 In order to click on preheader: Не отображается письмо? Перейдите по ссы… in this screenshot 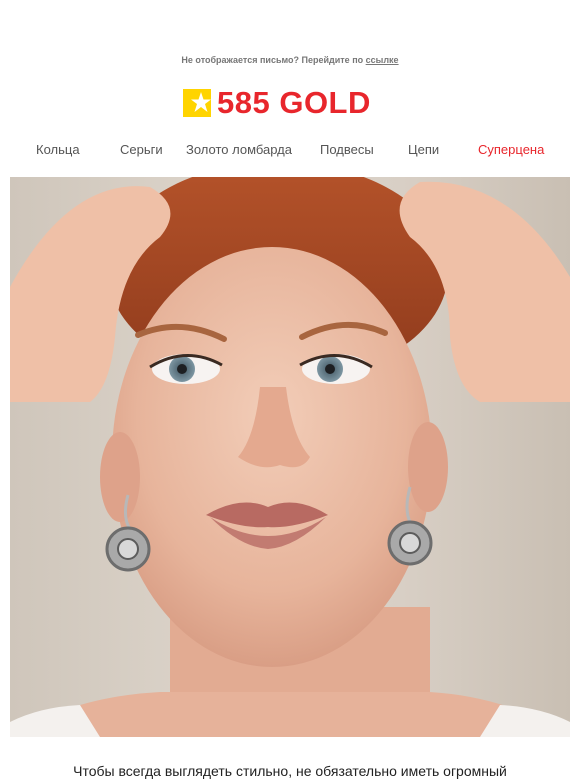, I will do `click(290, 60)`.